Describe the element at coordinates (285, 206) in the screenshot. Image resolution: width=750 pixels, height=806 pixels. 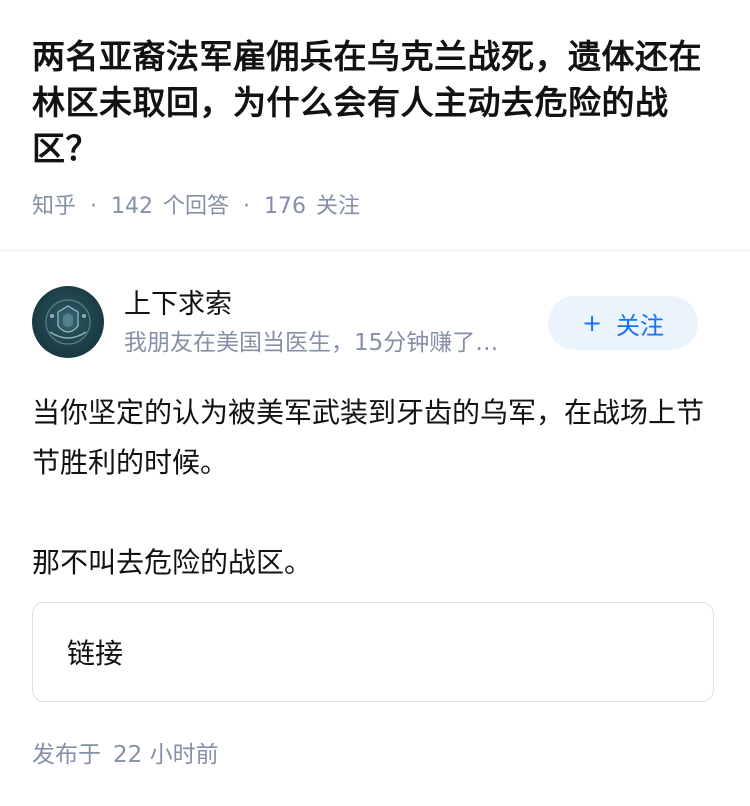
I see `follower-count: 176` at that location.